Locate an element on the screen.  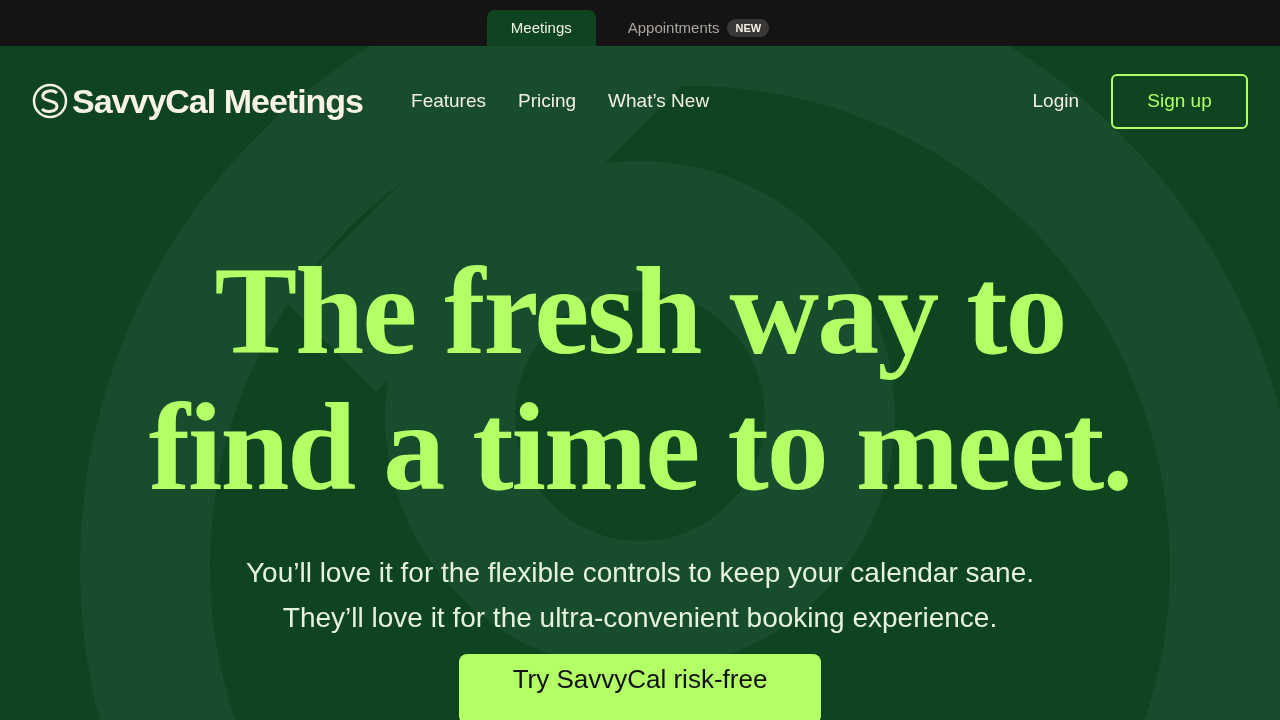
logo-icon is located at coordinates (50, 101).